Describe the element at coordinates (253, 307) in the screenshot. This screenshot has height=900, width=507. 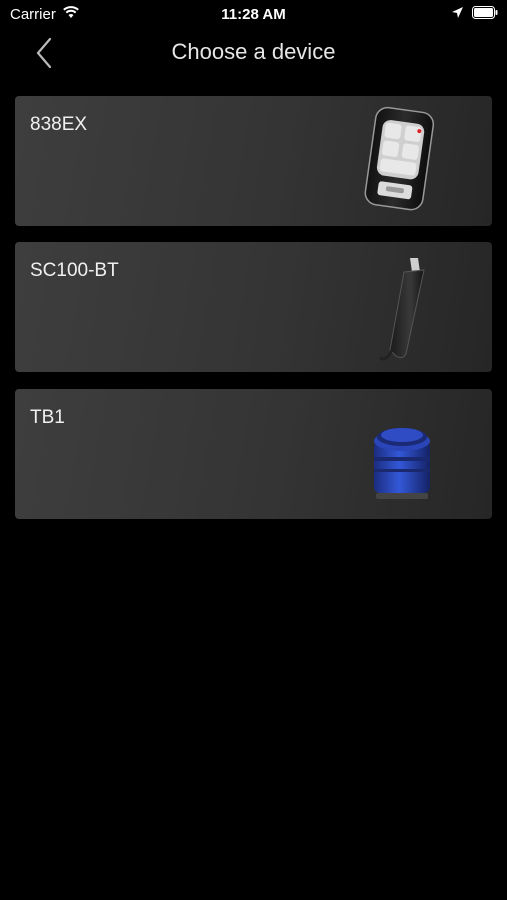
I see `device-card-sc100-bt: SC100-BT` at that location.